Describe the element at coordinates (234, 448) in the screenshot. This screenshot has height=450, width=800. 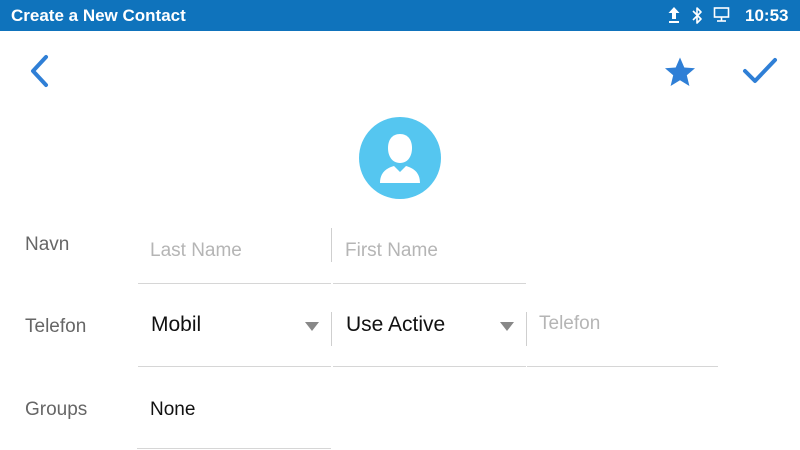
I see `groups-underline` at that location.